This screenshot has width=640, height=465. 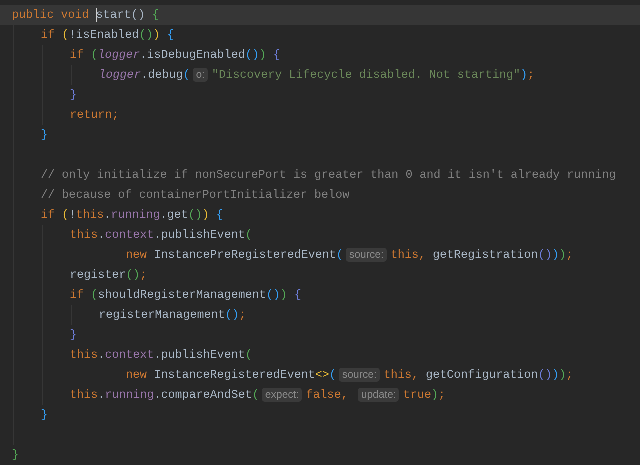 I want to click on code-line: if (!this.running.get()) {, so click(x=132, y=215).